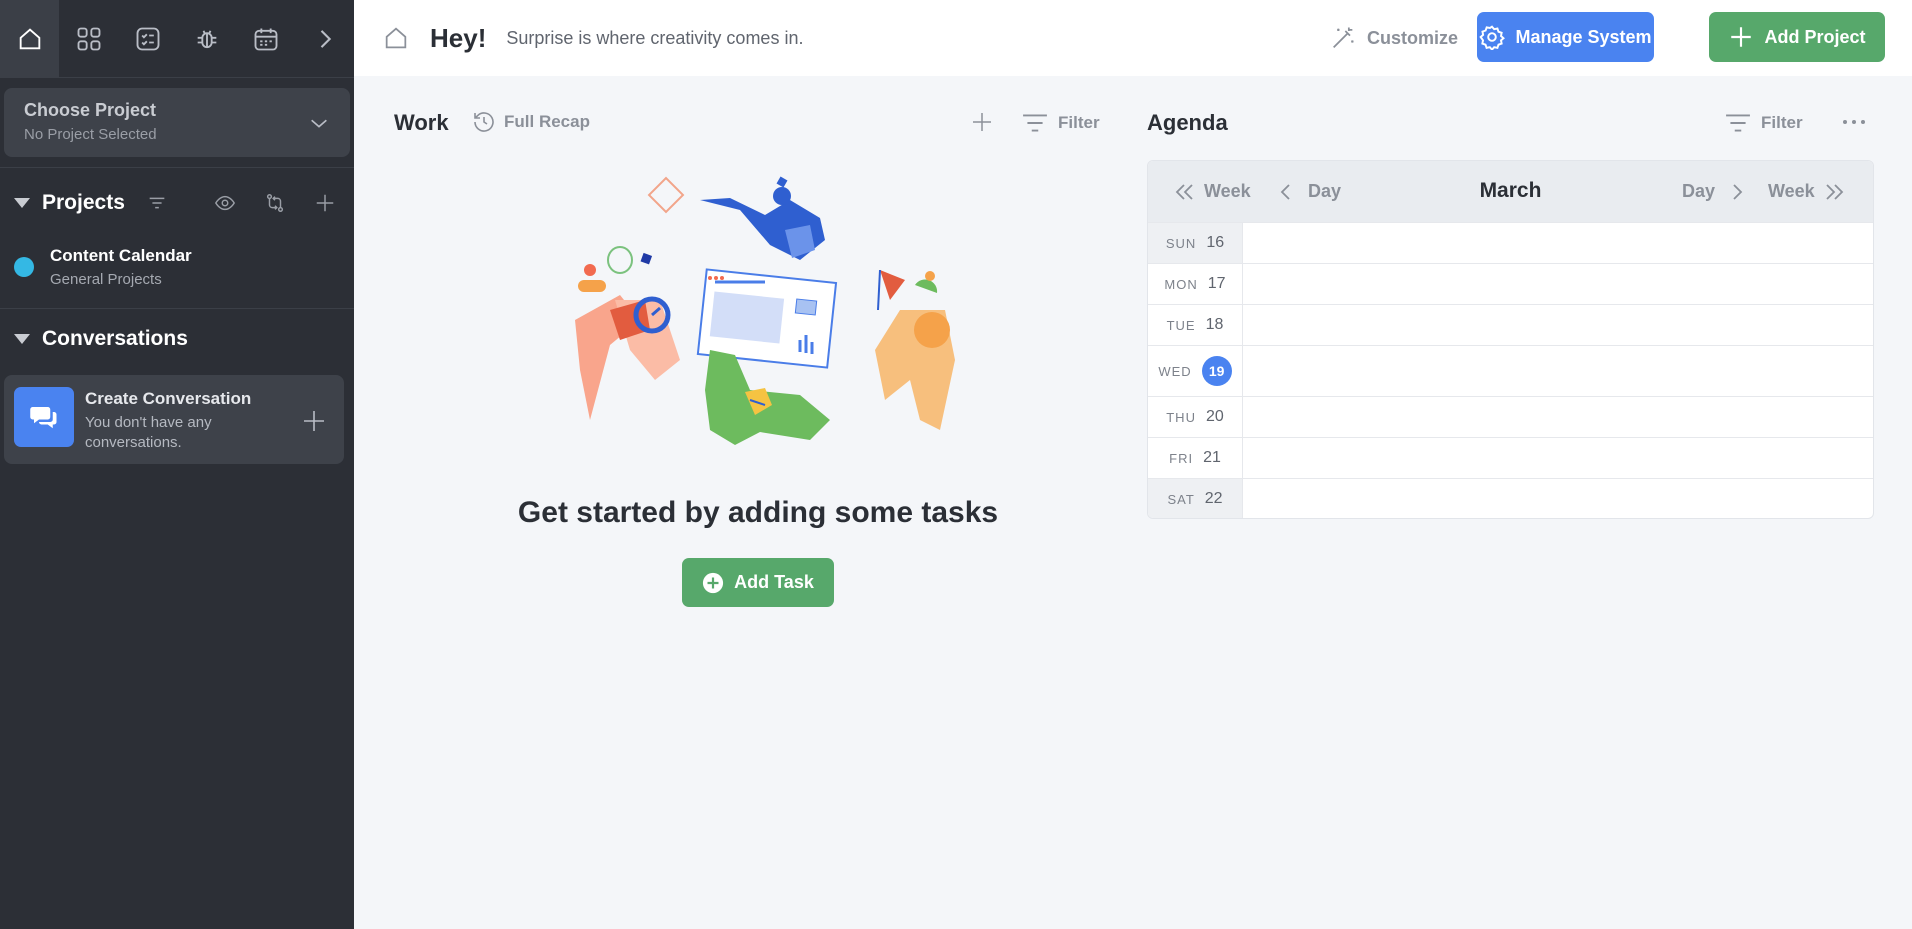  I want to click on bug-icon, so click(206, 39).